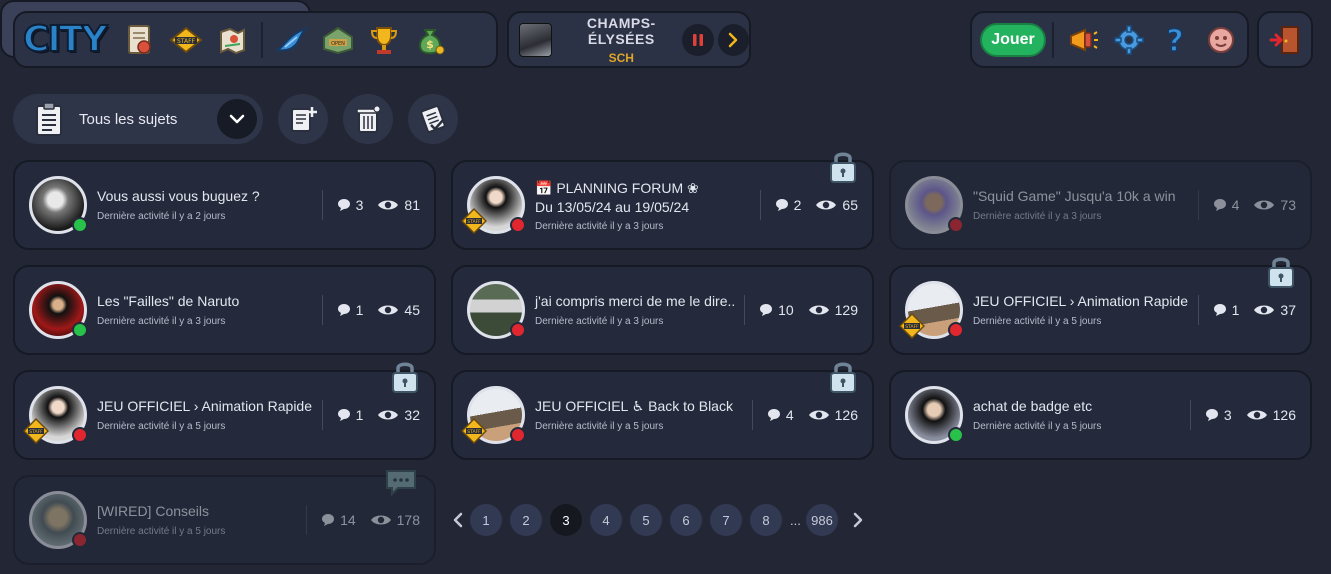 This screenshot has height=574, width=1331. Describe the element at coordinates (1053, 39) in the screenshot. I see `toolbar-divider` at that location.